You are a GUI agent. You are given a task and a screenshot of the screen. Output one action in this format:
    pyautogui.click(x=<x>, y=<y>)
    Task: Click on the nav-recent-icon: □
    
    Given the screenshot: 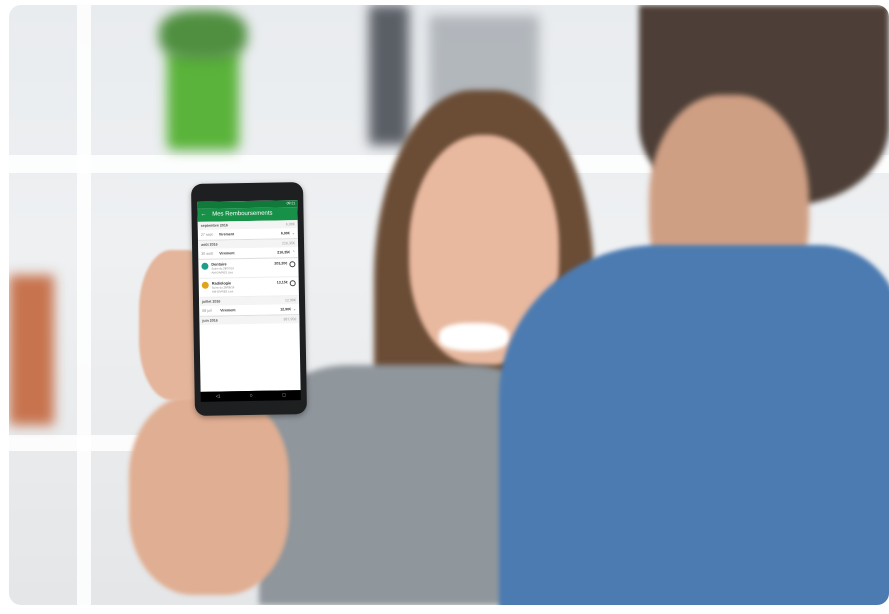 What is the action you would take?
    pyautogui.click(x=284, y=395)
    